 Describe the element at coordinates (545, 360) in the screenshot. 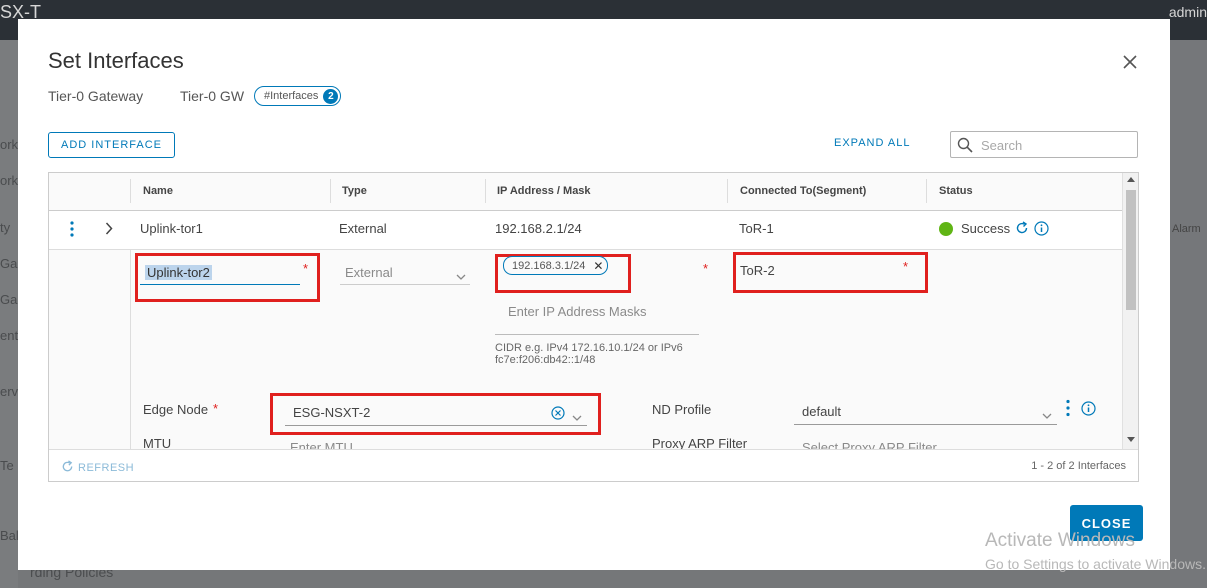

I see `ip-hint: fc7e:f206:db42::1/48` at that location.